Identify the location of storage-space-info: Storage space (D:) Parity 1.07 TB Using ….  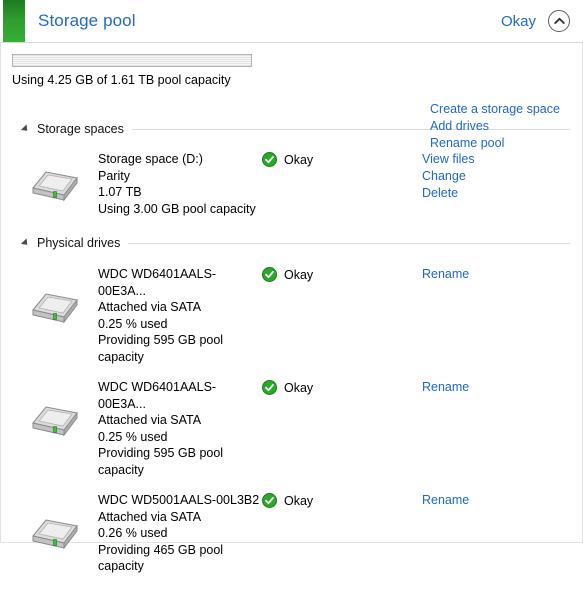
(180, 184).